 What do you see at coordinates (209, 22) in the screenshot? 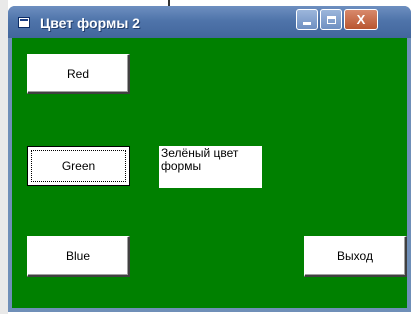
I see `title-bar: Цвет формы 2 X` at bounding box center [209, 22].